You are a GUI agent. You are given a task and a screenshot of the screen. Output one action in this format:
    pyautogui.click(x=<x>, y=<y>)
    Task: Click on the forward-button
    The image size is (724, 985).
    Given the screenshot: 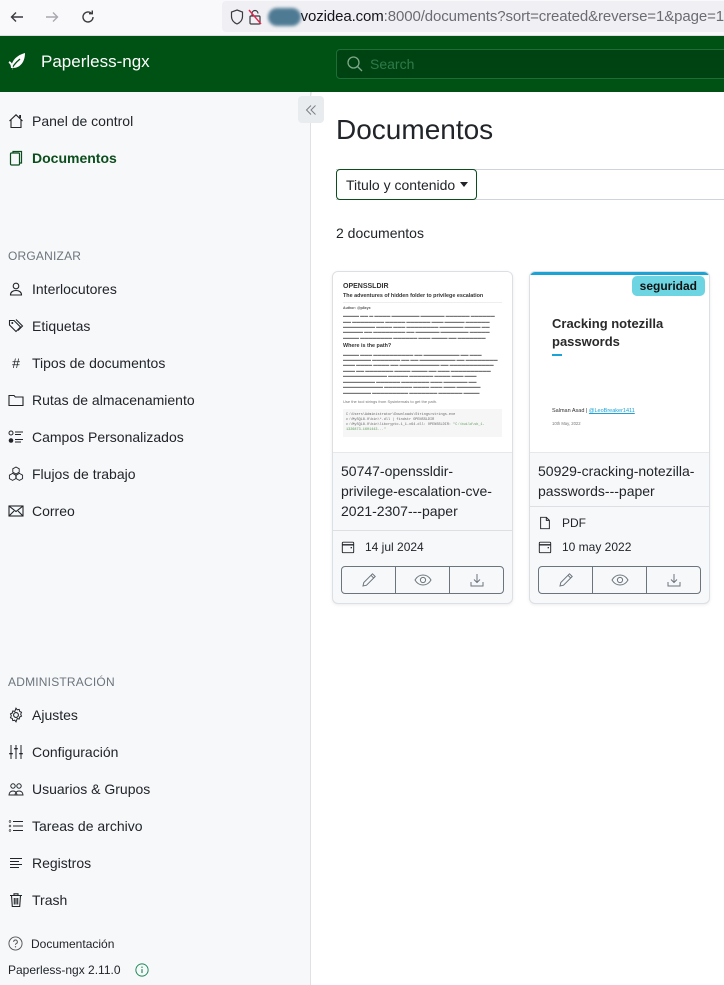 What is the action you would take?
    pyautogui.click(x=52, y=17)
    